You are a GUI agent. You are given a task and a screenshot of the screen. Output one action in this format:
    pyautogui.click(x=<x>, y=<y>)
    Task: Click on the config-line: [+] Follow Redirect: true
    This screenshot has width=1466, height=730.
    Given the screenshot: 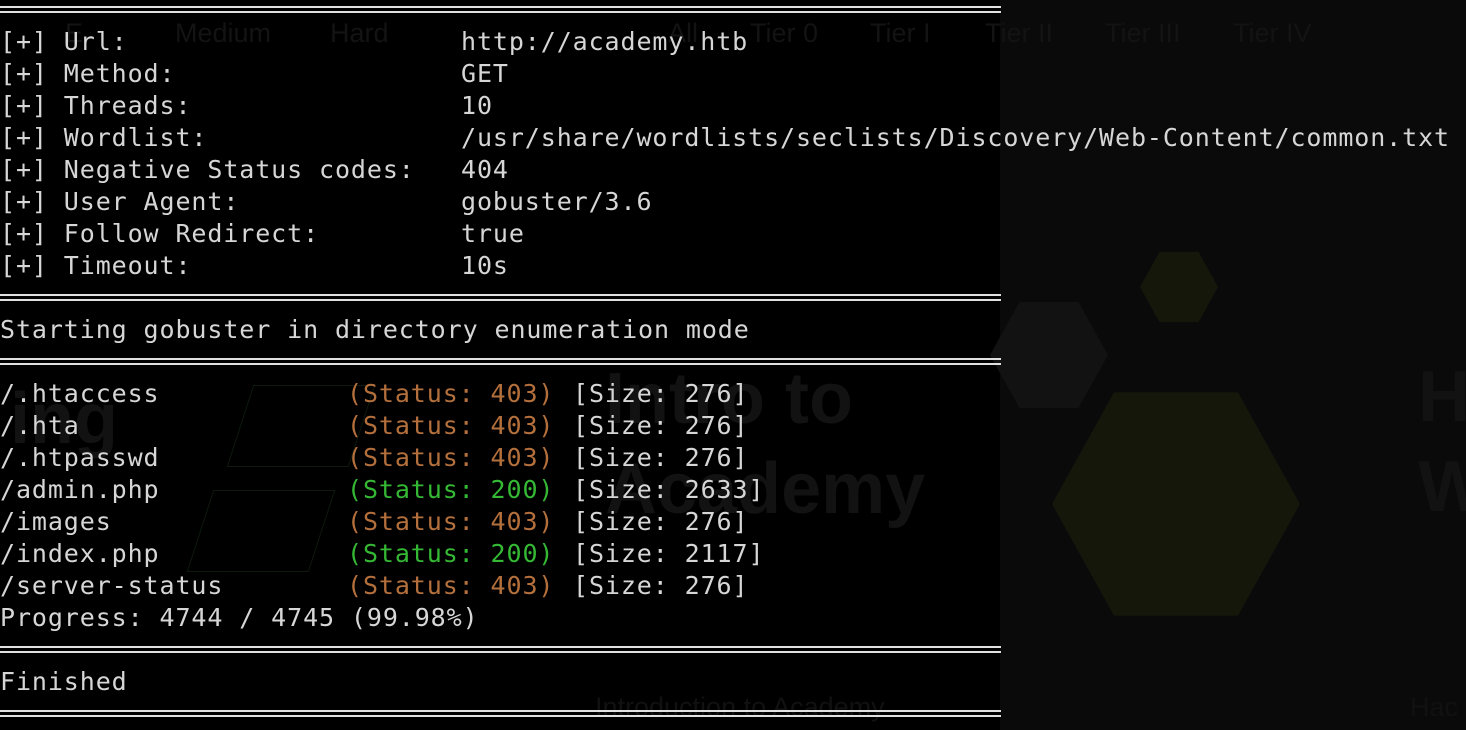 What is the action you would take?
    pyautogui.click(x=262, y=234)
    